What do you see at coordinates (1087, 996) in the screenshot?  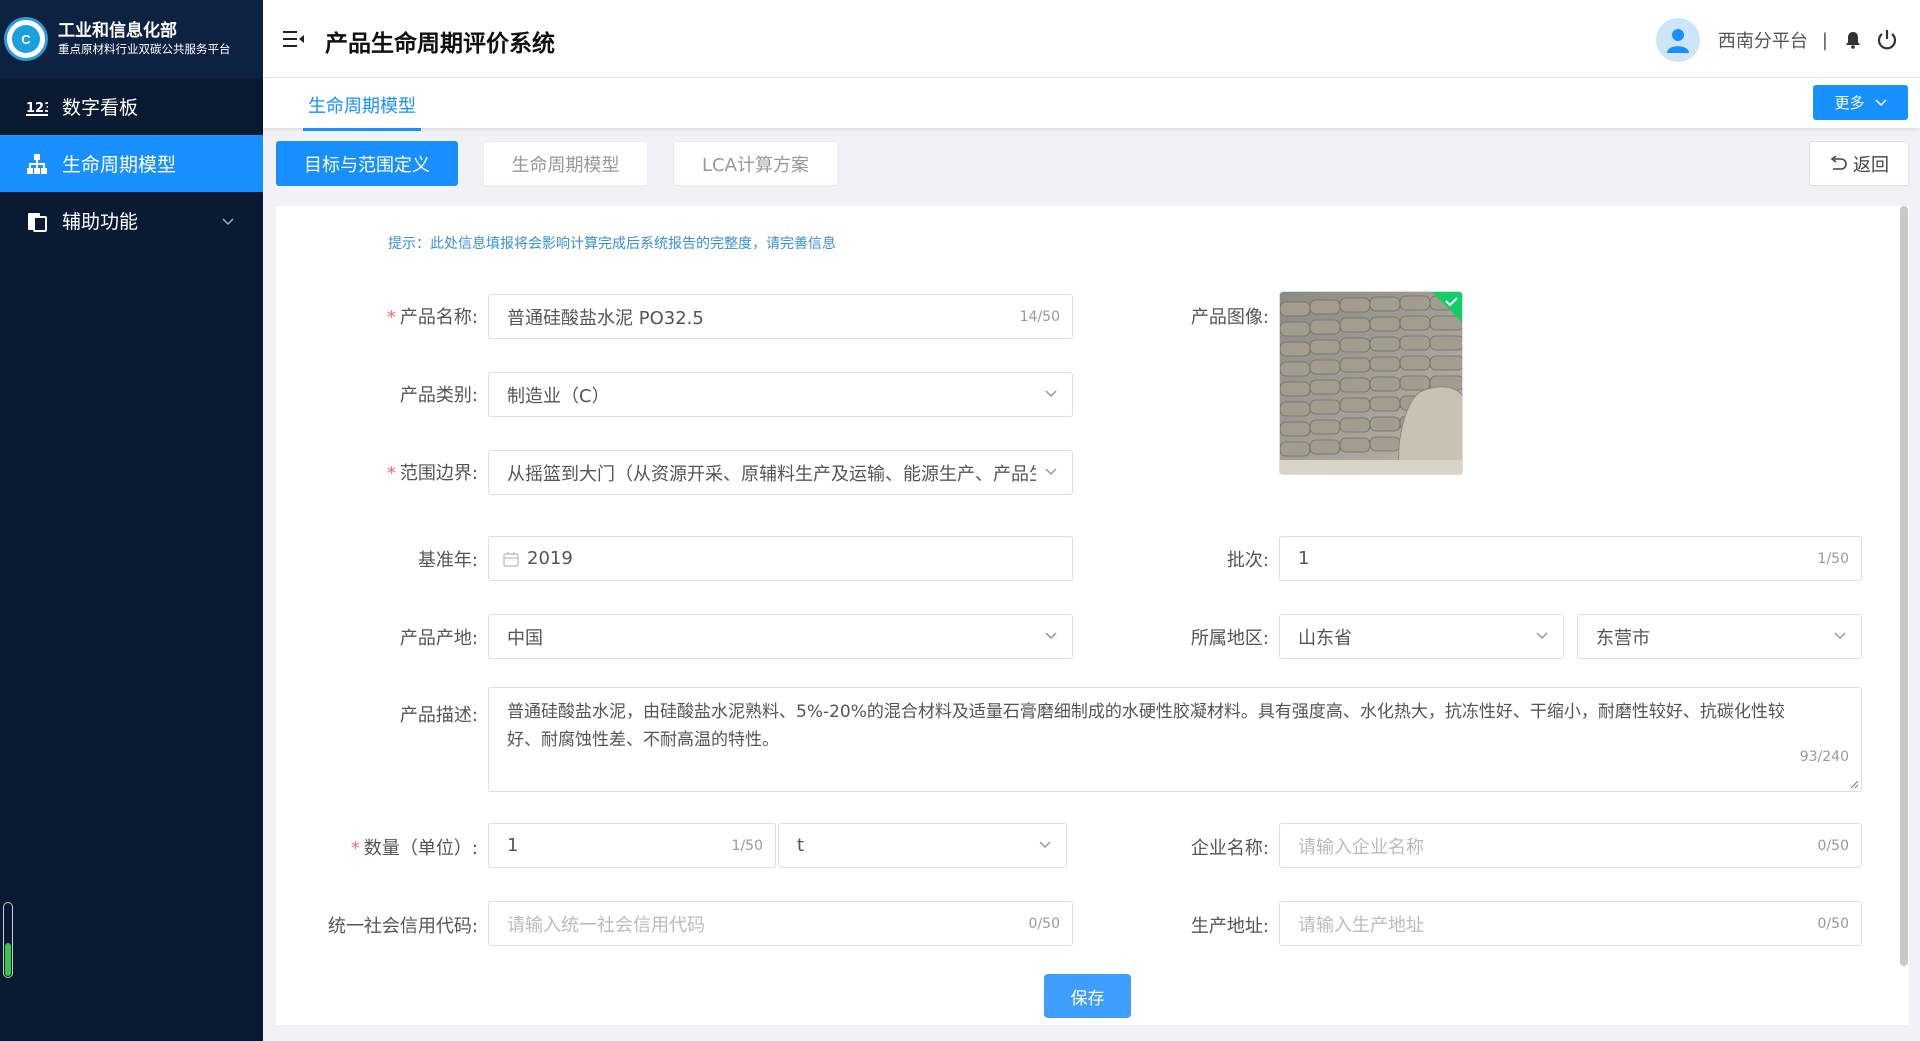 I see `save-button: 保存` at bounding box center [1087, 996].